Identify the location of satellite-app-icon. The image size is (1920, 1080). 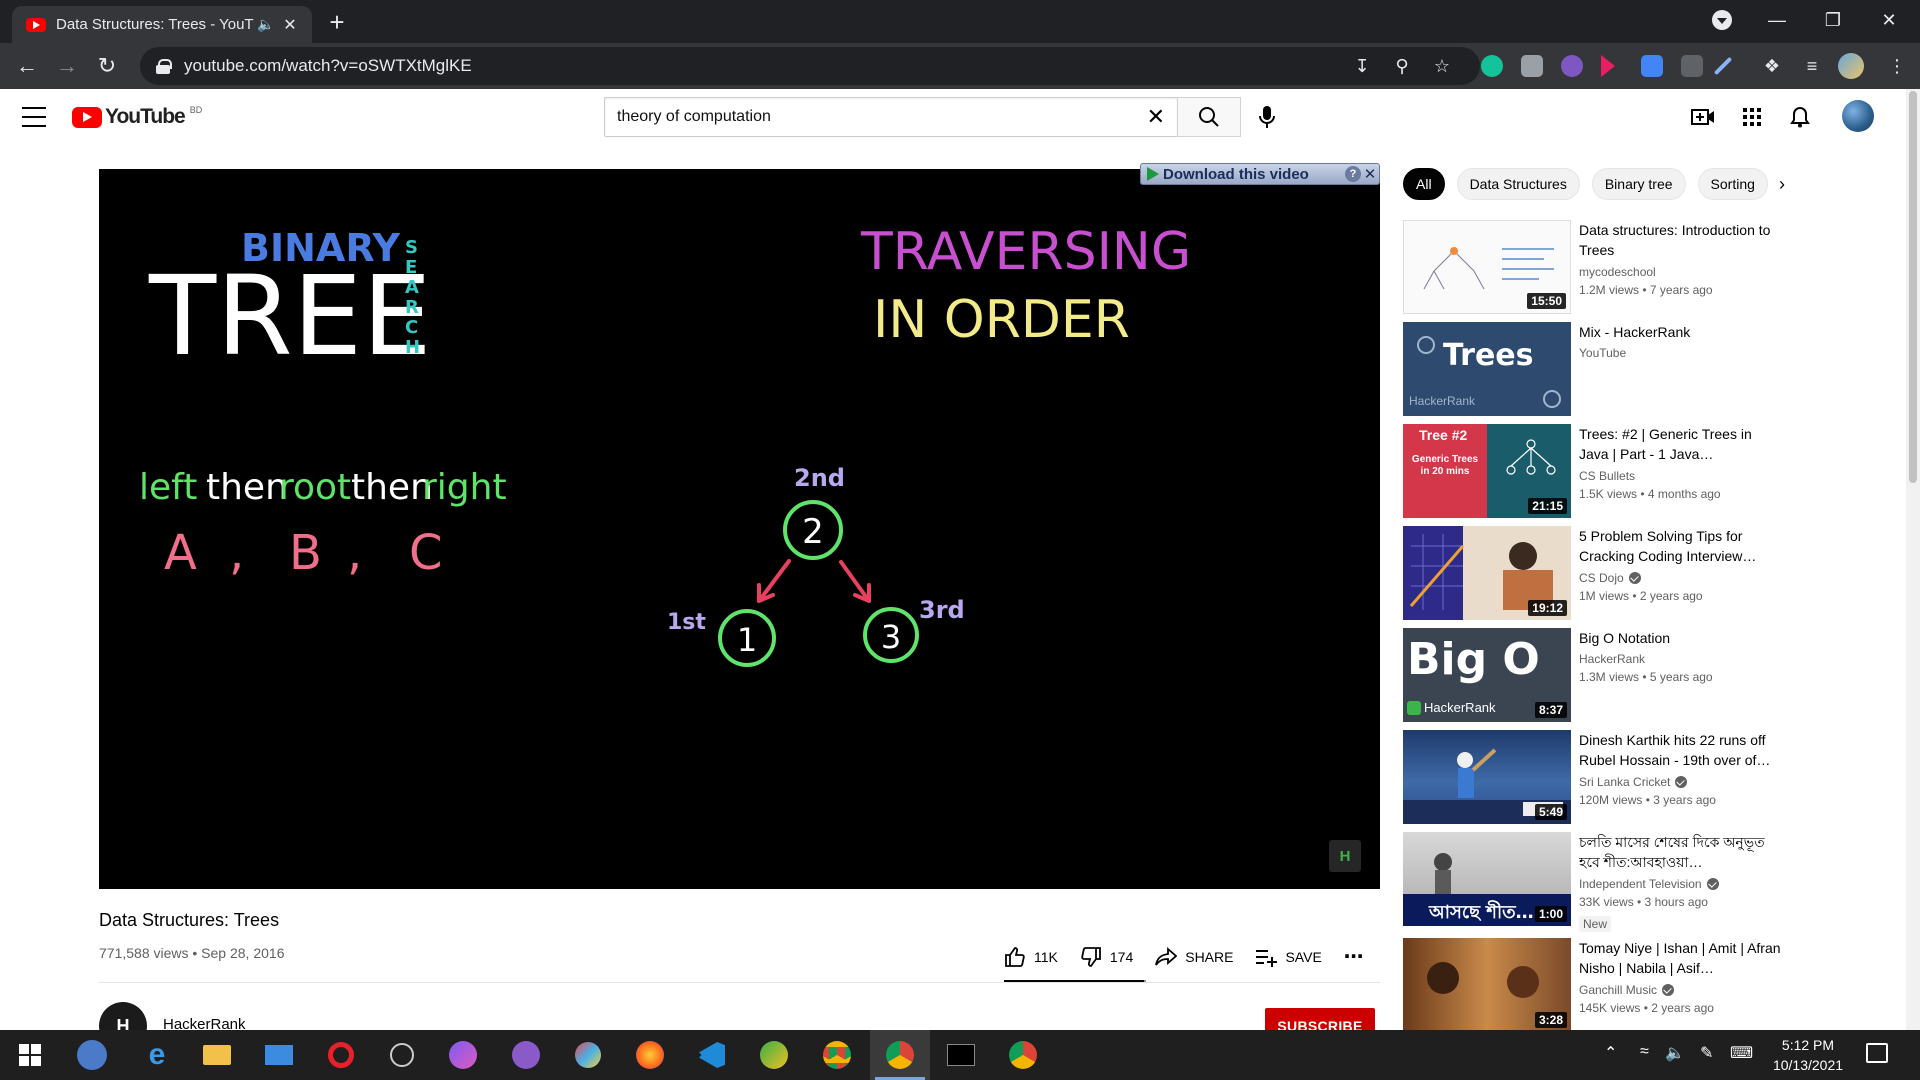
(402, 1055).